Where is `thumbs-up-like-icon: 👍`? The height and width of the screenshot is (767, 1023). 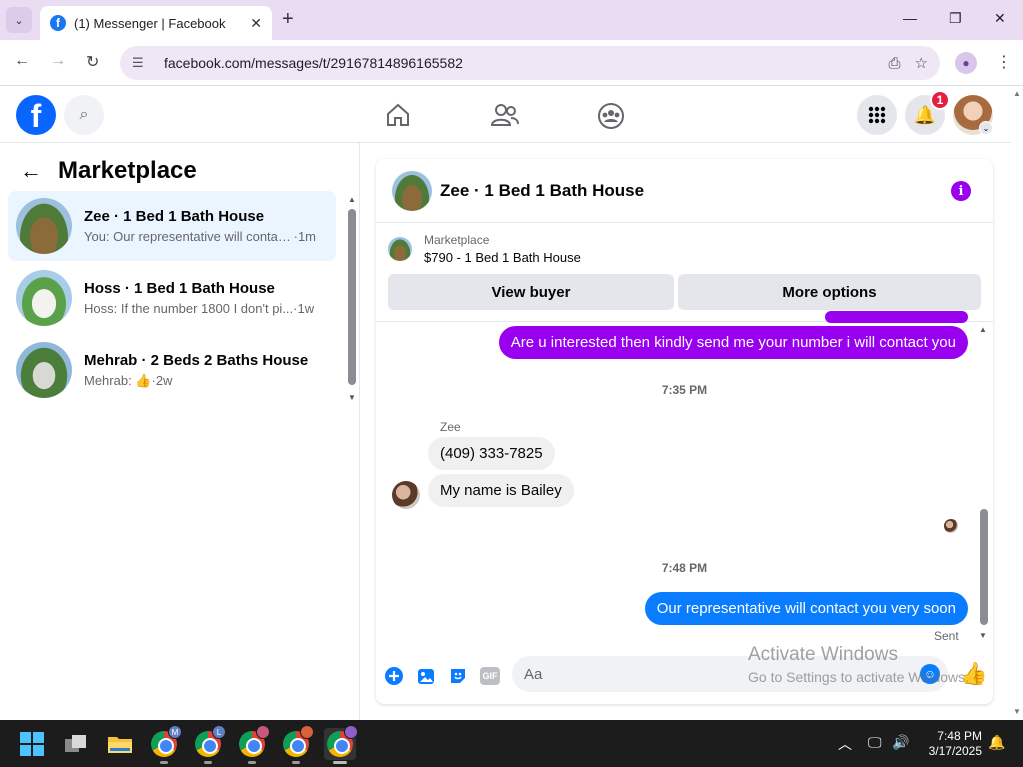
thumbs-up-like-icon: 👍 is located at coordinates (973, 674).